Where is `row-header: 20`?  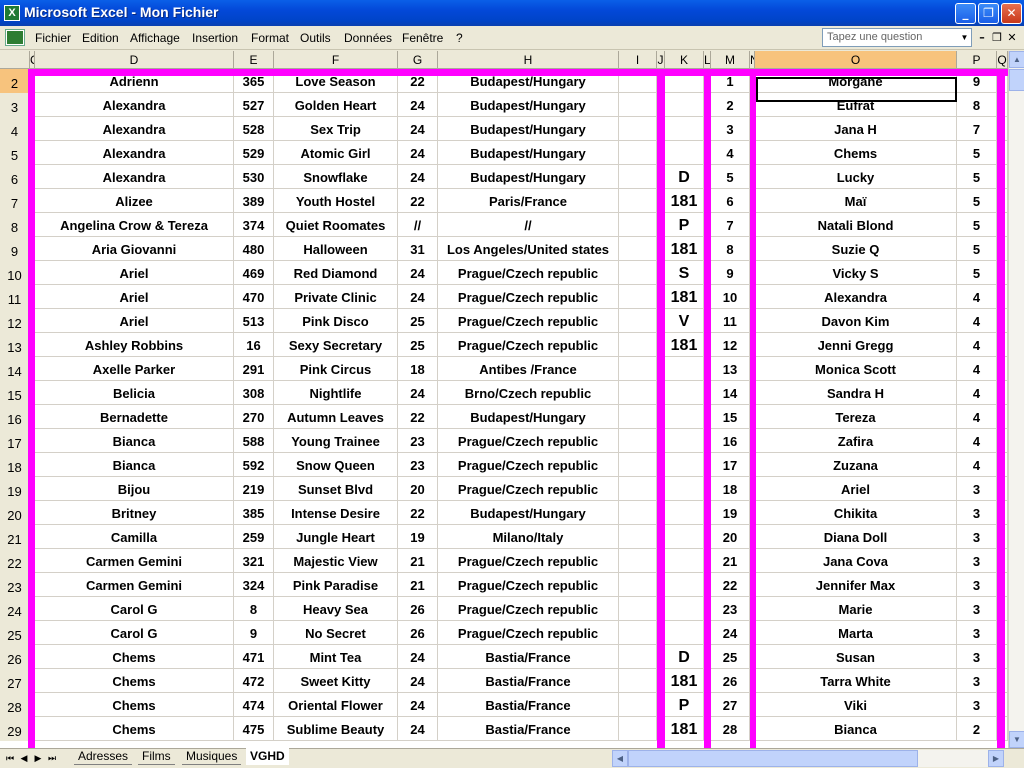
row-header: 20 is located at coordinates (15, 513).